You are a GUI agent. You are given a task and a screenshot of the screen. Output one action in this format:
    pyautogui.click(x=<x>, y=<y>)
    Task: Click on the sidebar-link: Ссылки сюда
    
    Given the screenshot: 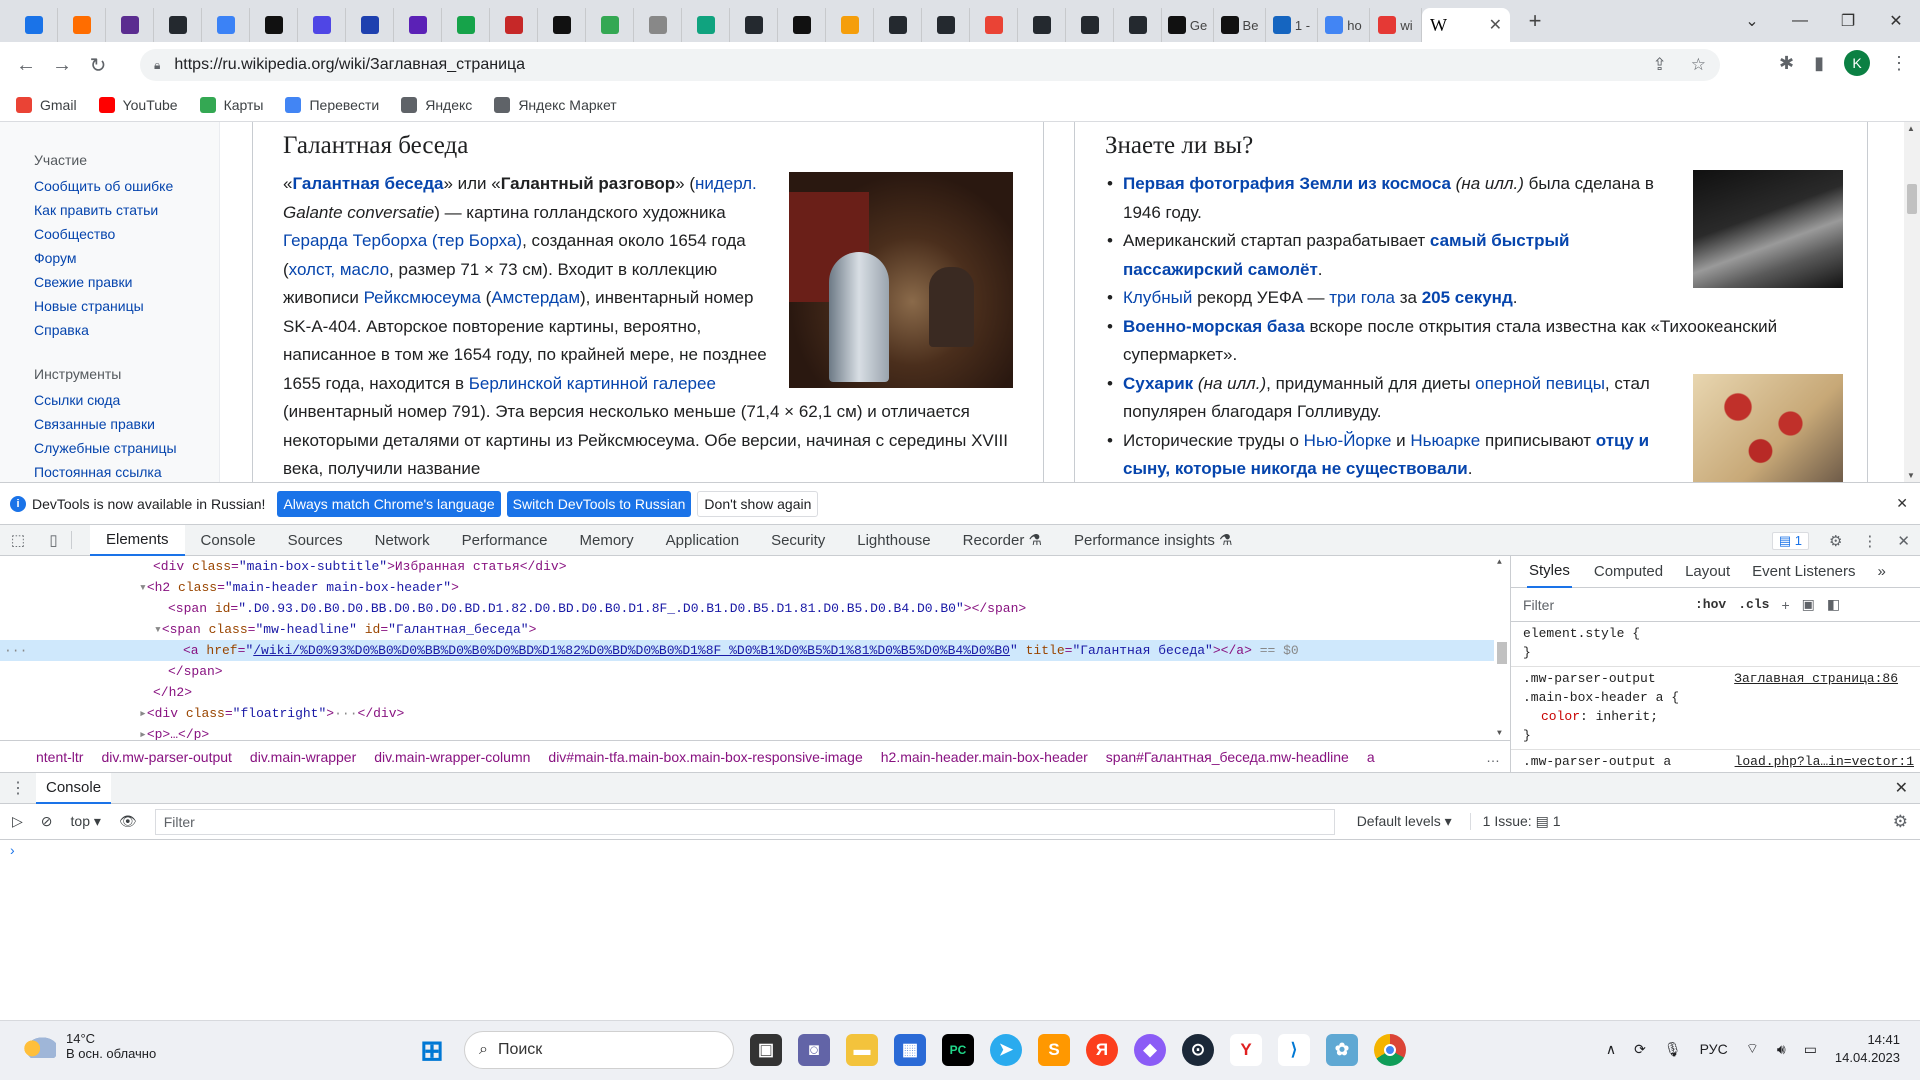 What is the action you would take?
    pyautogui.click(x=126, y=400)
    